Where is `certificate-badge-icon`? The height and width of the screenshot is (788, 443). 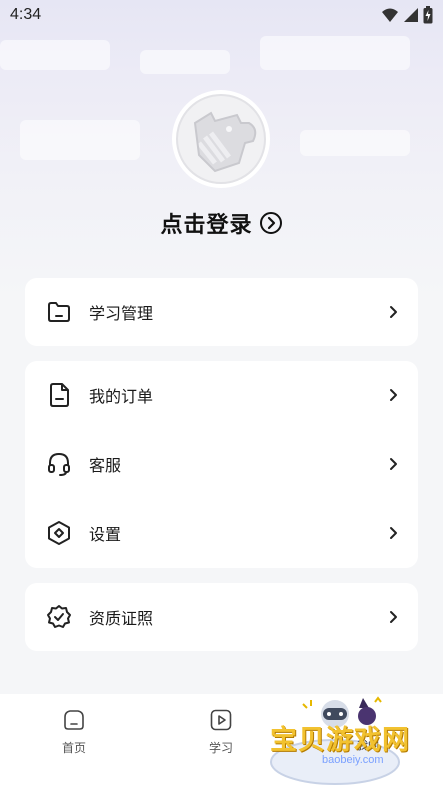
certificate-badge-icon is located at coordinates (59, 616).